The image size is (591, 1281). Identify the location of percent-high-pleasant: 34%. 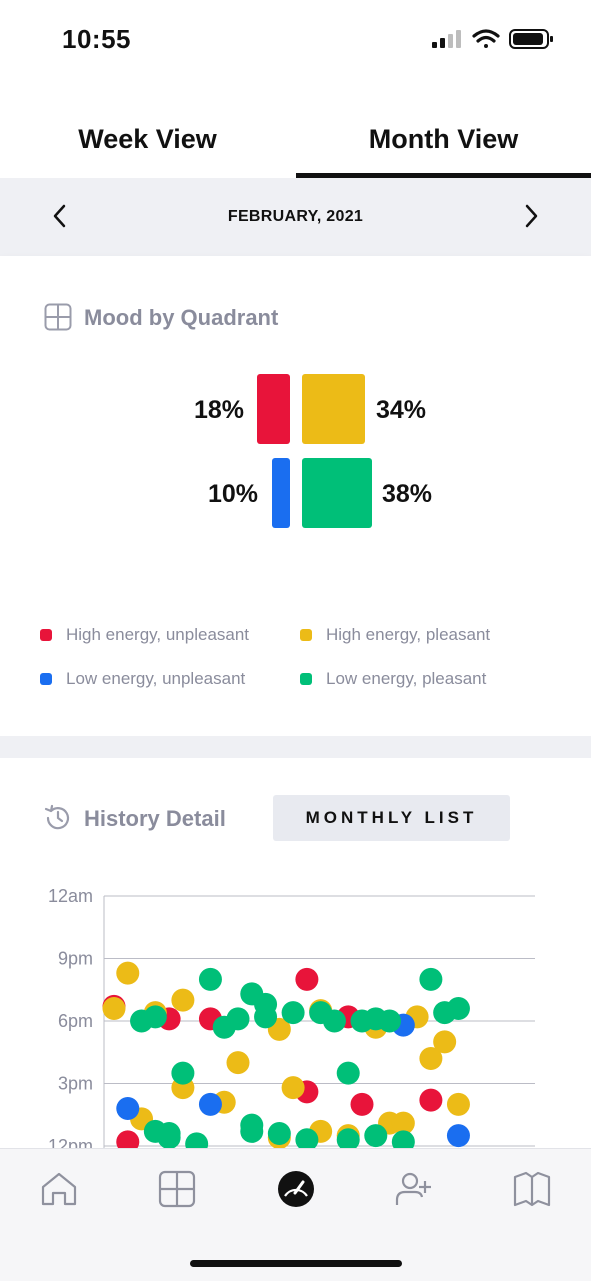
(401, 410).